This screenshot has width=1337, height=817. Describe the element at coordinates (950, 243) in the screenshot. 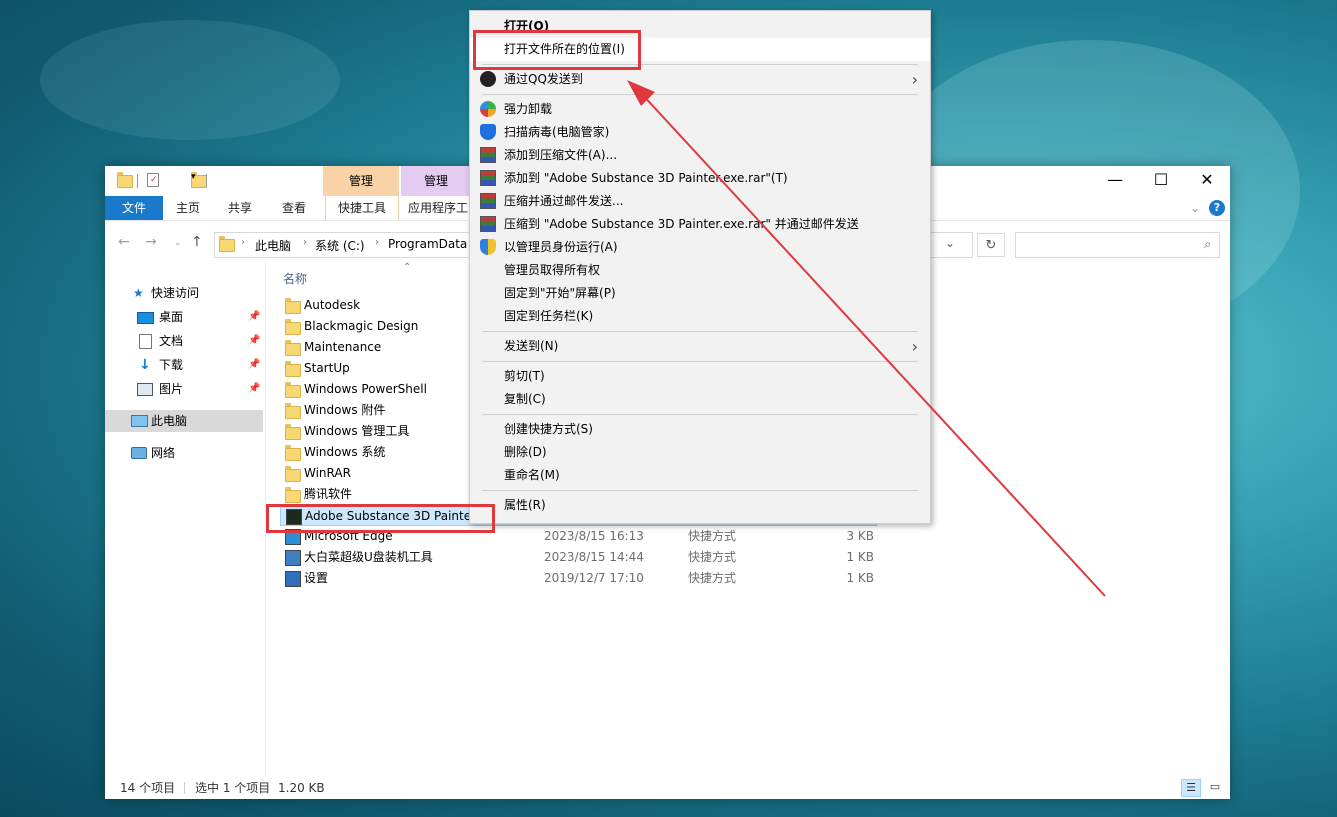

I see `address-dropdown-icon: ⌄` at that location.